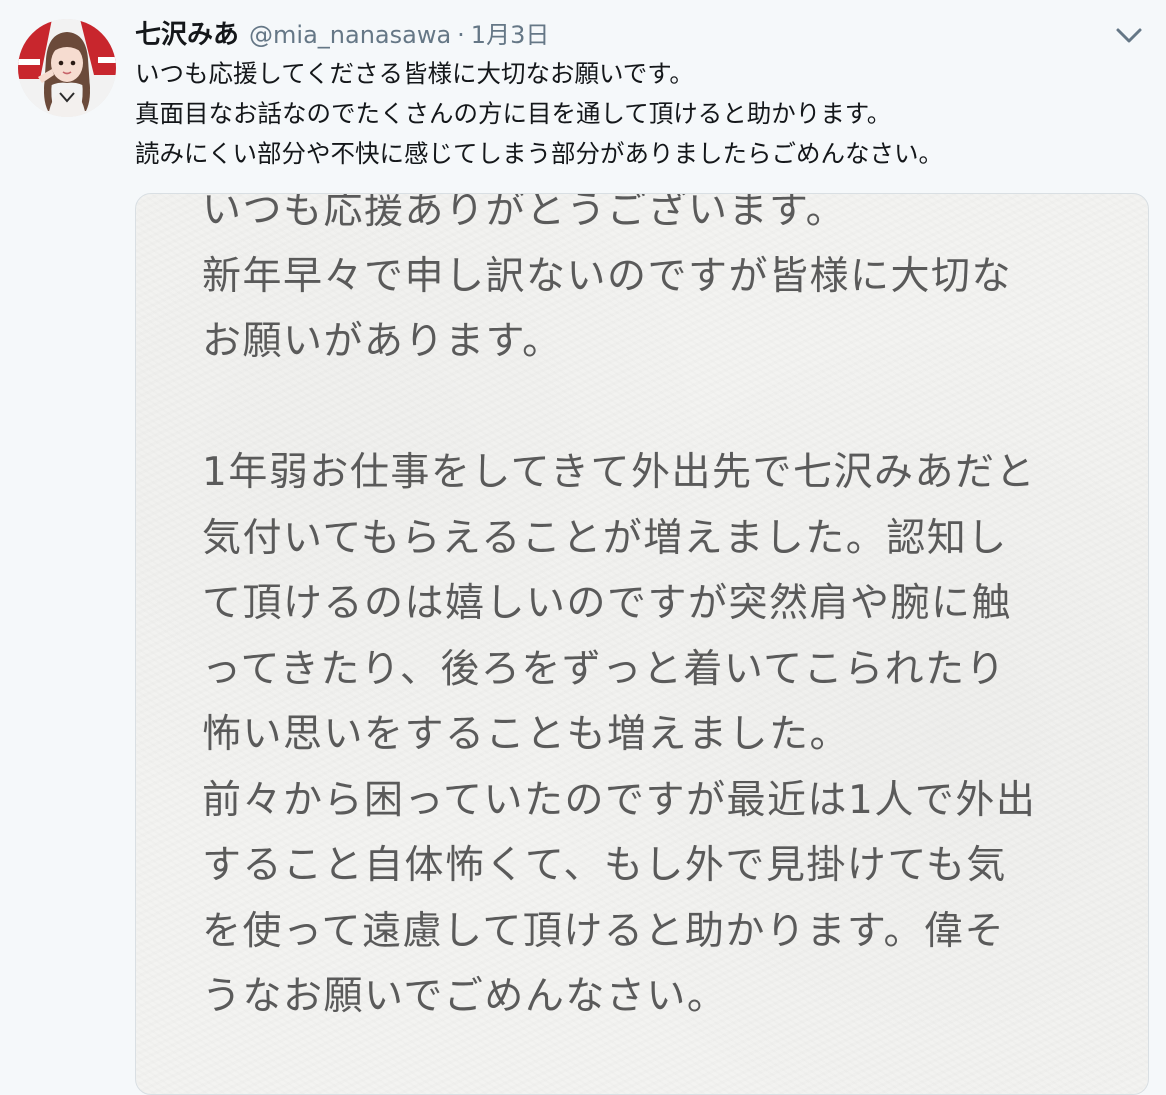 The width and height of the screenshot is (1166, 1095). I want to click on memo-line: を使って遠慮して頂けると助かります。偉そ, so click(603, 931).